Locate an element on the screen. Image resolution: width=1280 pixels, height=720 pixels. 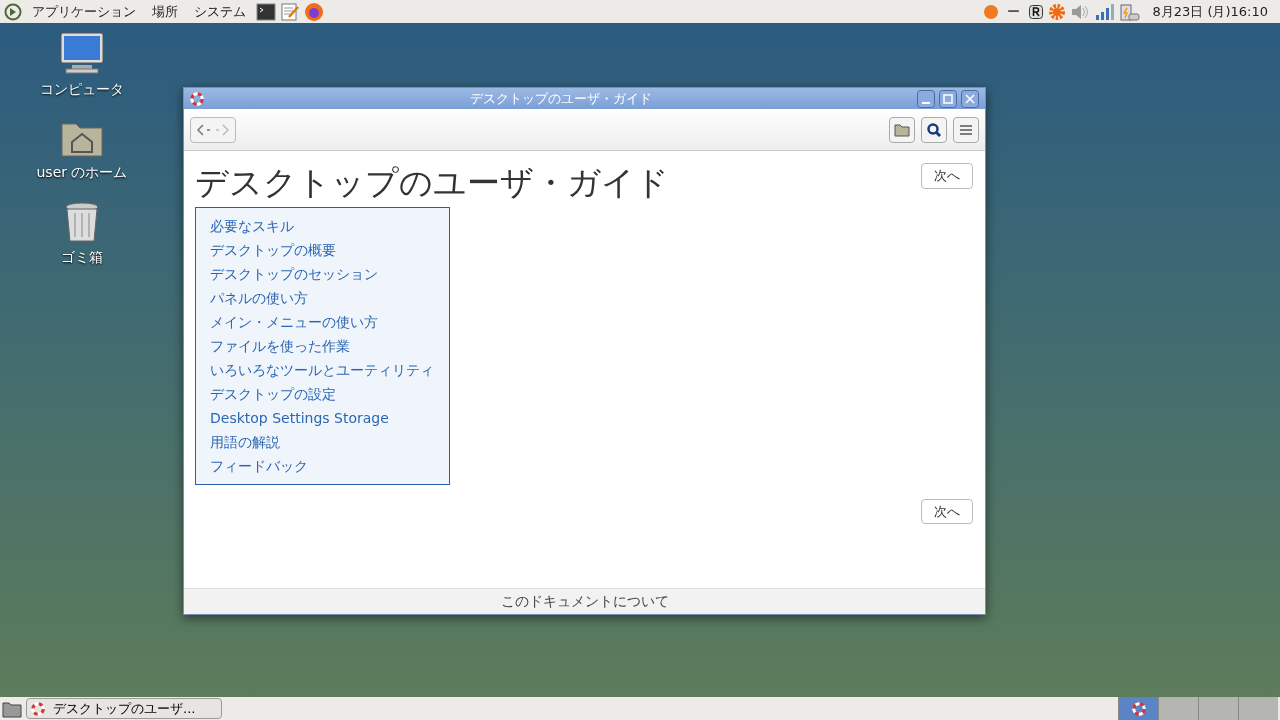
bookmark-folder-icon is located at coordinates (902, 129).